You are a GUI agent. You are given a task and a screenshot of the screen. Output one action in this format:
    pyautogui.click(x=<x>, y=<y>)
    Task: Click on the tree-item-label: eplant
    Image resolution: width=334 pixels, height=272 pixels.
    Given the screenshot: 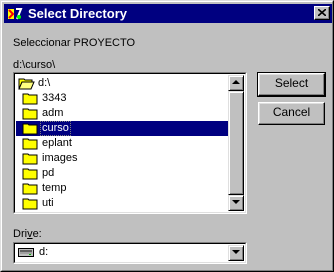 What is the action you would take?
    pyautogui.click(x=57, y=143)
    